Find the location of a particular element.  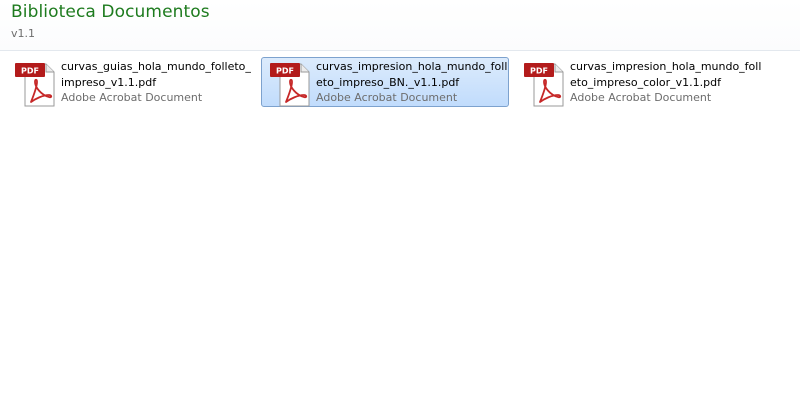

library-title: Biblioteca Documentos is located at coordinates (110, 12).